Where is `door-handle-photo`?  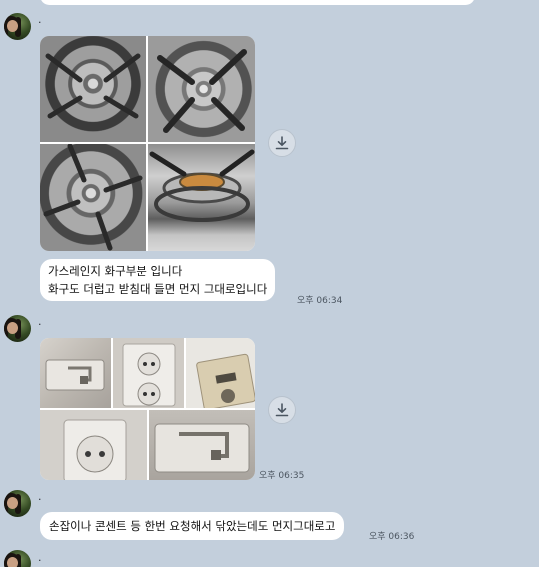 door-handle-photo is located at coordinates (75, 373).